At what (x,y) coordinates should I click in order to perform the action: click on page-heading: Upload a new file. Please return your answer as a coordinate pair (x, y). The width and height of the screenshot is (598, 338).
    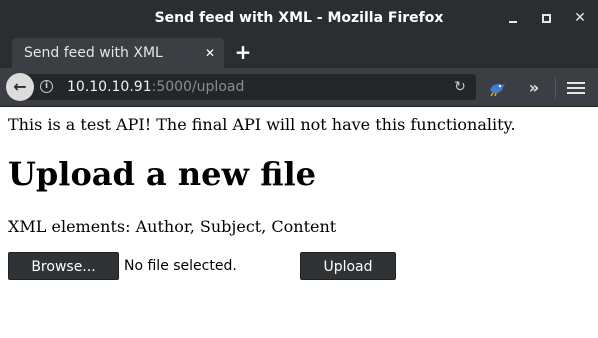
    Looking at the image, I should click on (162, 174).